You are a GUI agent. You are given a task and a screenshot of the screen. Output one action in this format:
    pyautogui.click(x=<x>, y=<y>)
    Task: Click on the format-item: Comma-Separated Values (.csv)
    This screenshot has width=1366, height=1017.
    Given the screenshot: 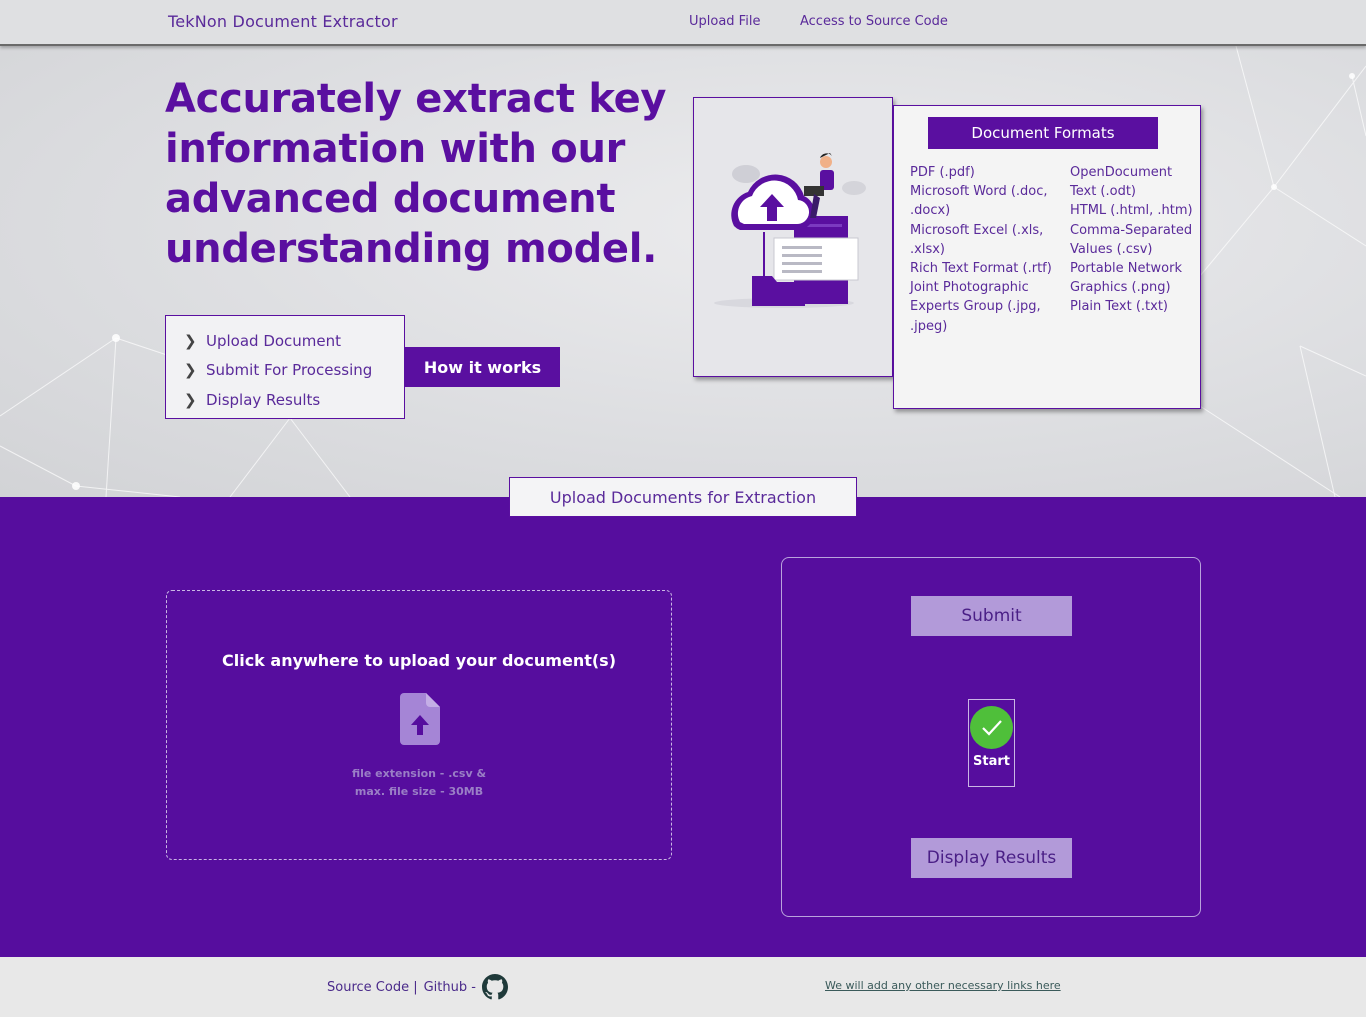 What is the action you would take?
    pyautogui.click(x=1131, y=239)
    